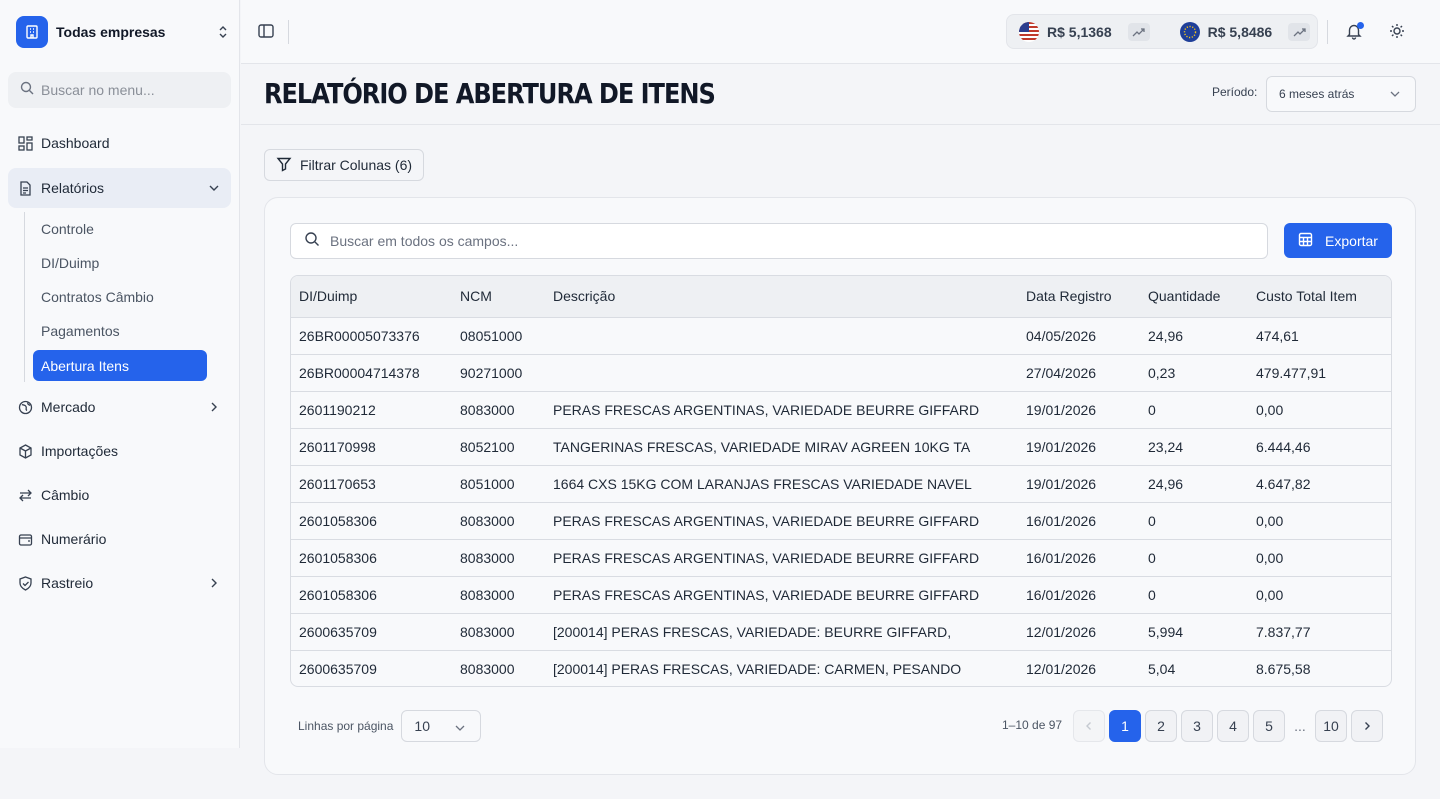  What do you see at coordinates (422, 726) in the screenshot?
I see `rows-per-page-value: 10` at bounding box center [422, 726].